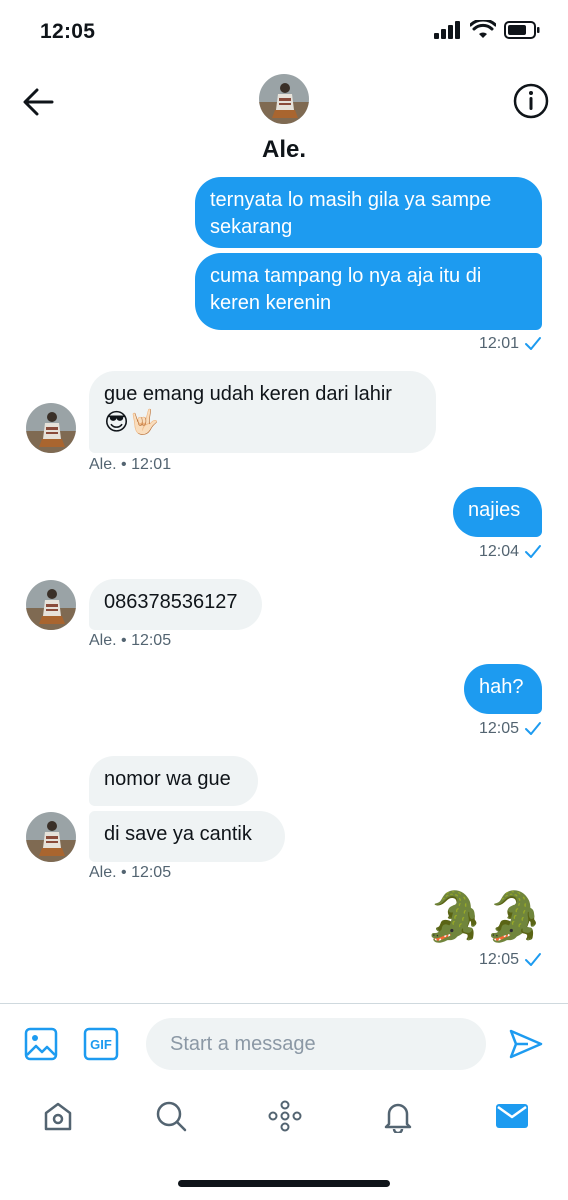  Describe the element at coordinates (351, 200) in the screenshot. I see `message-line: ternyata lo masih gila ya sampe` at that location.